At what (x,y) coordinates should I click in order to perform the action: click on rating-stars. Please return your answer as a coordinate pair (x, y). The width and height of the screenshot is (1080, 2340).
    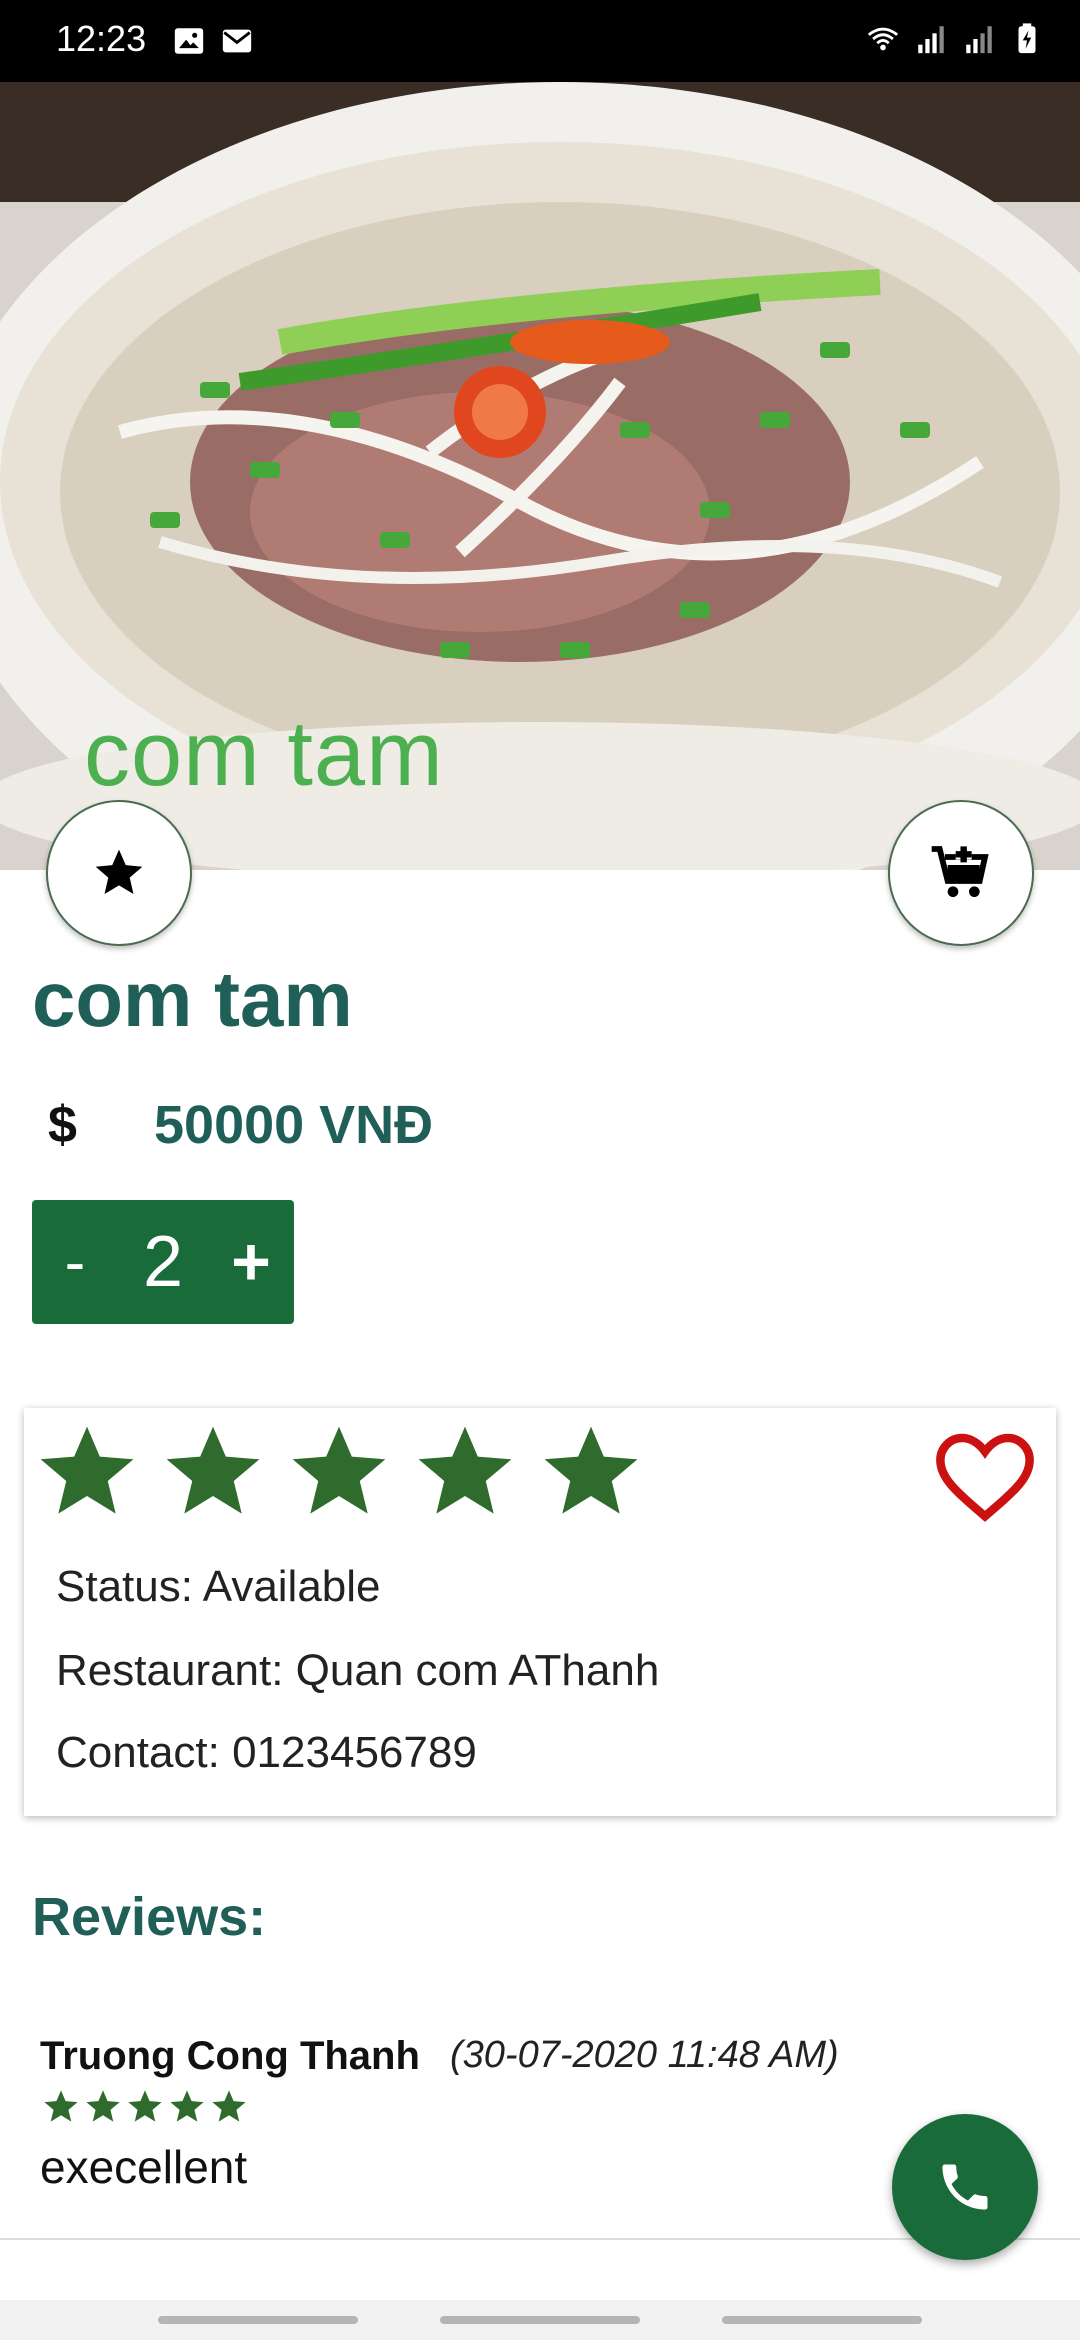
    Looking at the image, I should click on (339, 1473).